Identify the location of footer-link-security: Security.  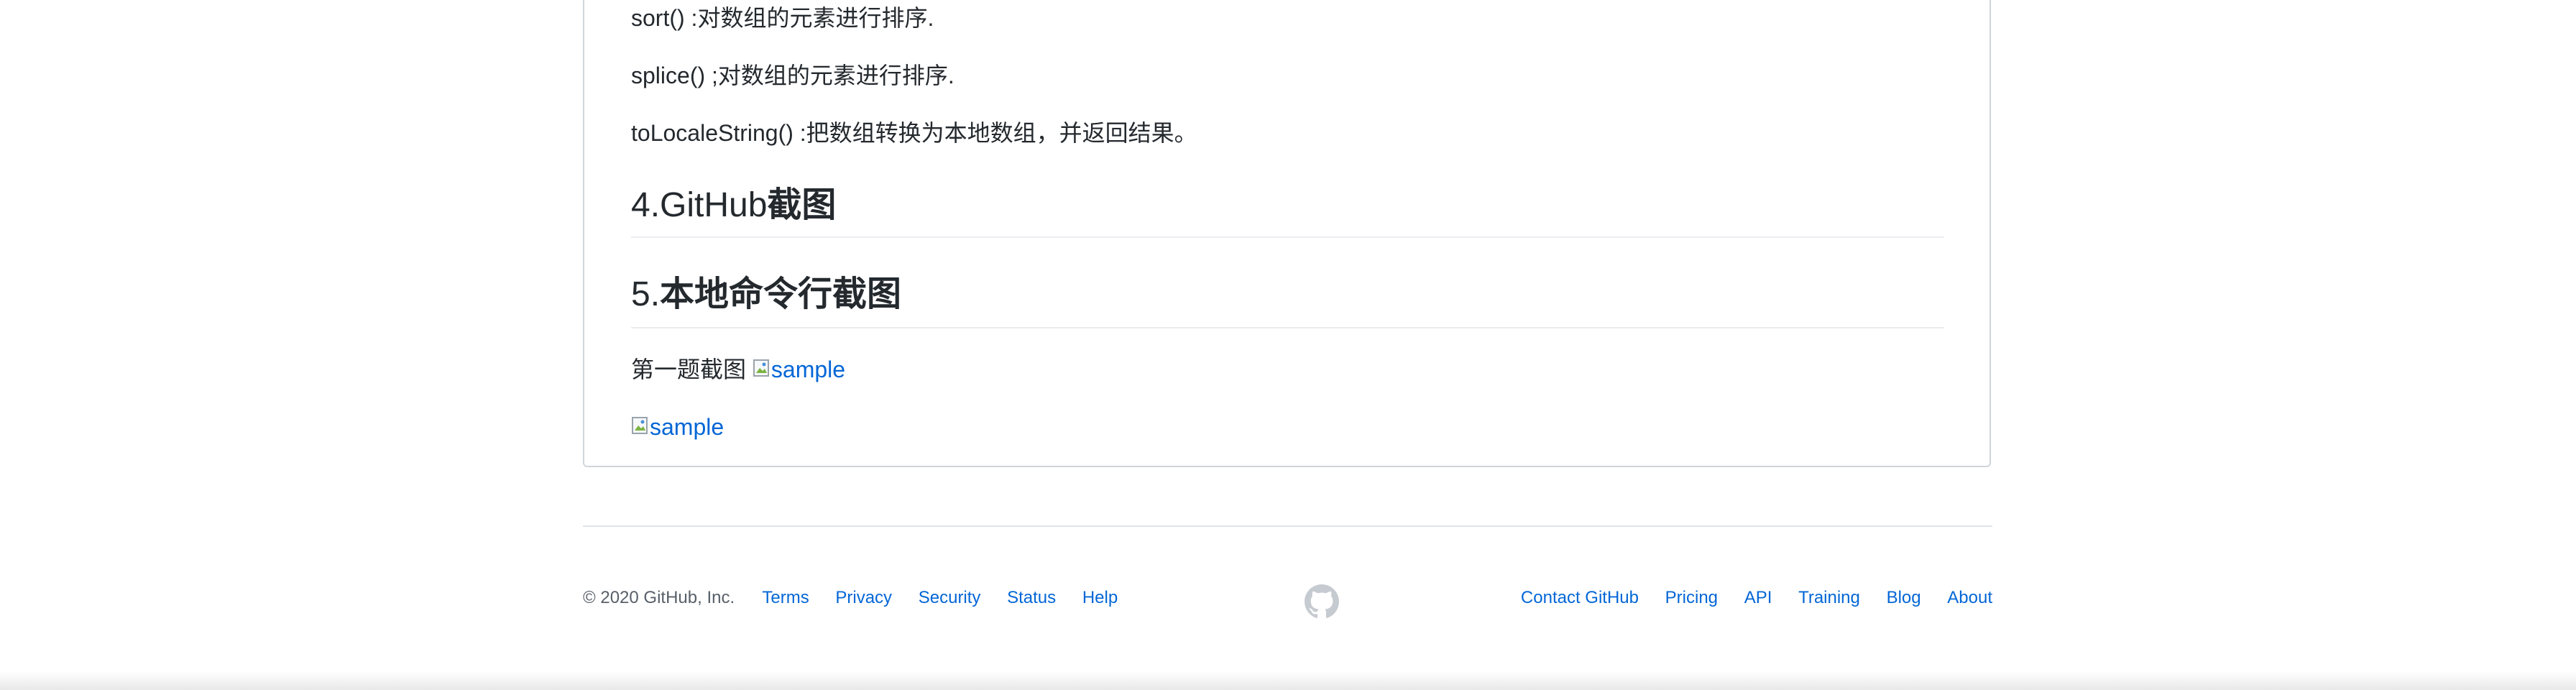
(950, 597).